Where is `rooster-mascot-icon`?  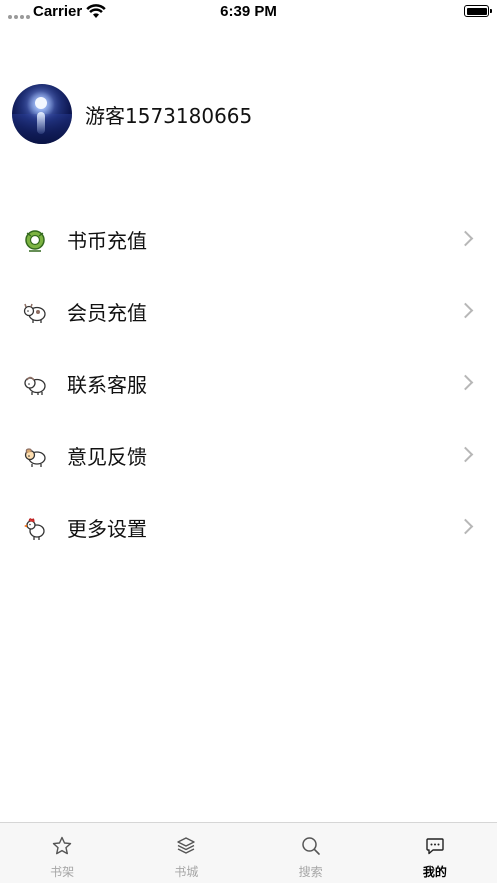 rooster-mascot-icon is located at coordinates (34, 529).